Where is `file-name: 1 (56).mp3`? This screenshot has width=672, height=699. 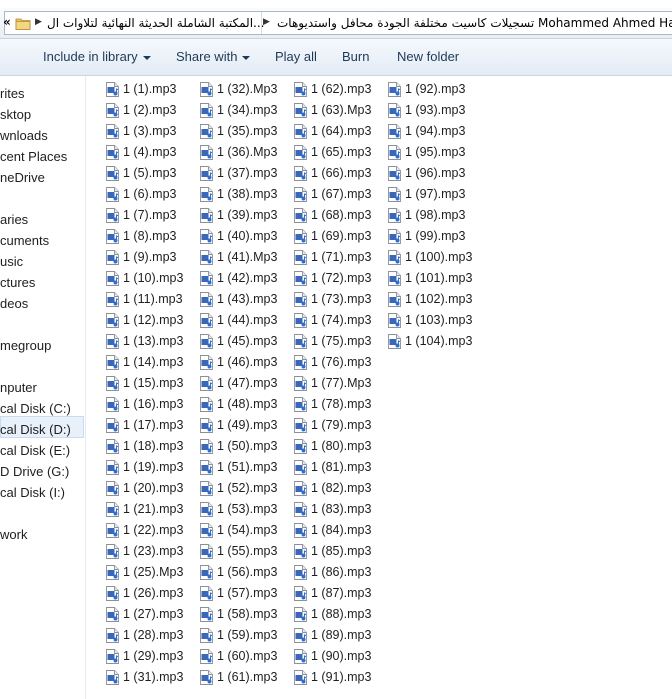
file-name: 1 (56).mp3 is located at coordinates (247, 572).